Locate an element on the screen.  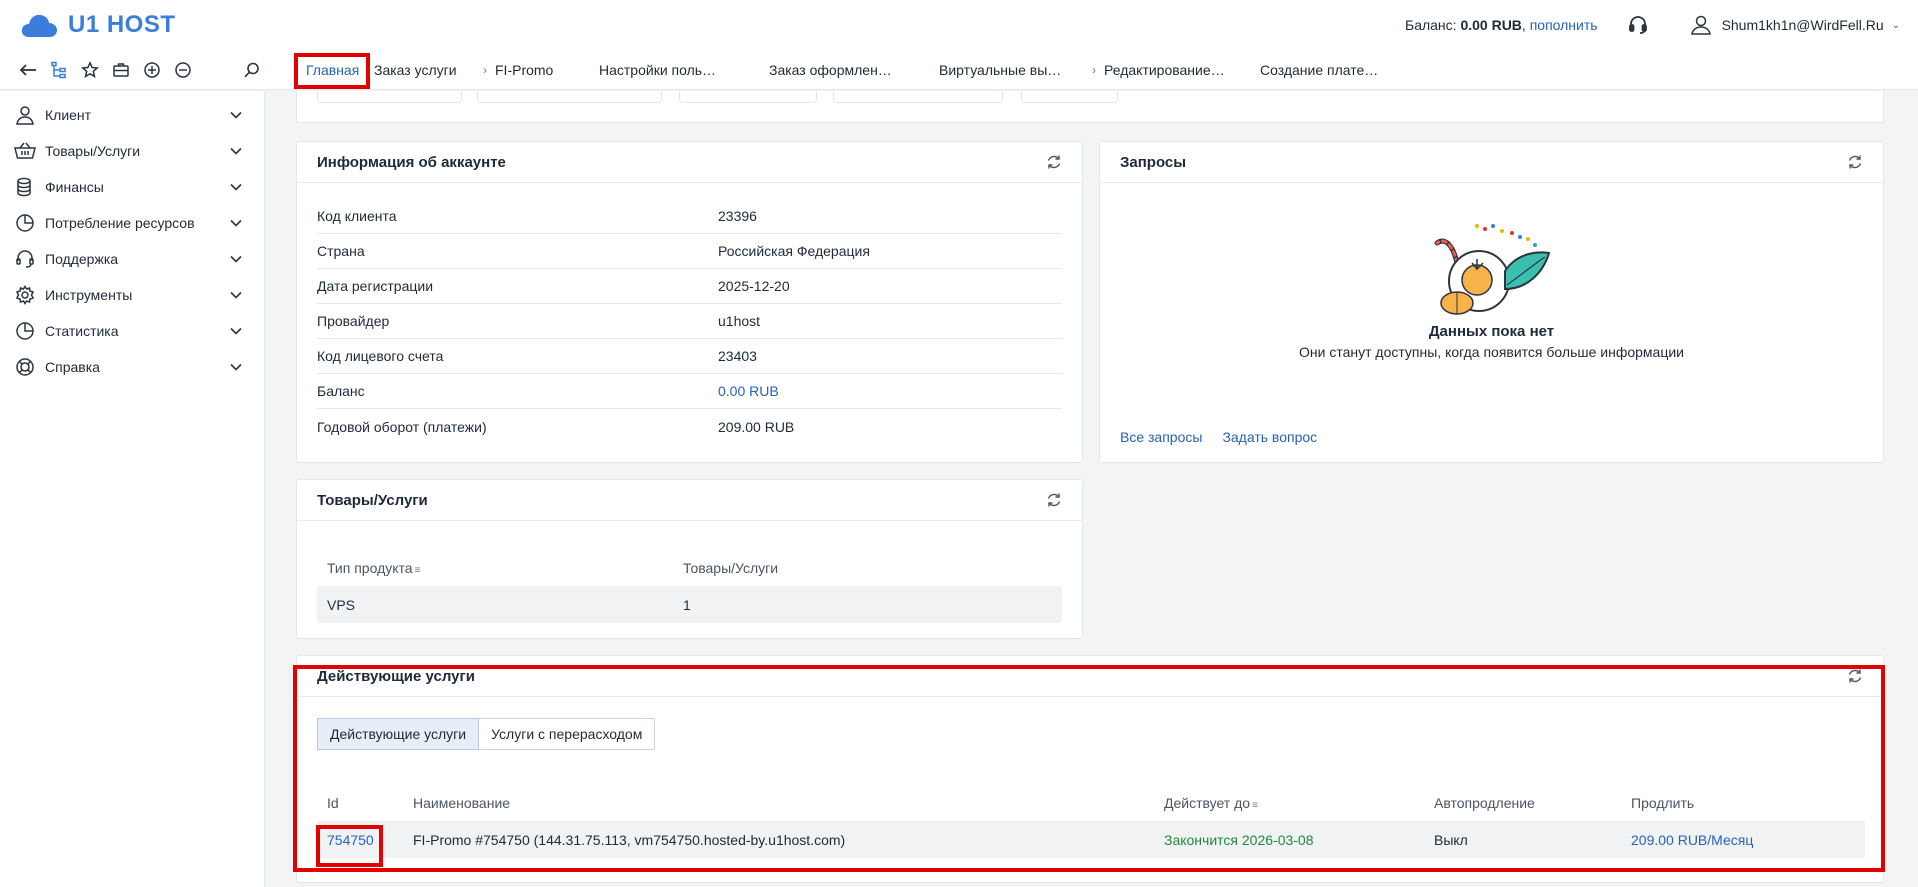
sidebar-item-client: Клиент is located at coordinates (132, 115).